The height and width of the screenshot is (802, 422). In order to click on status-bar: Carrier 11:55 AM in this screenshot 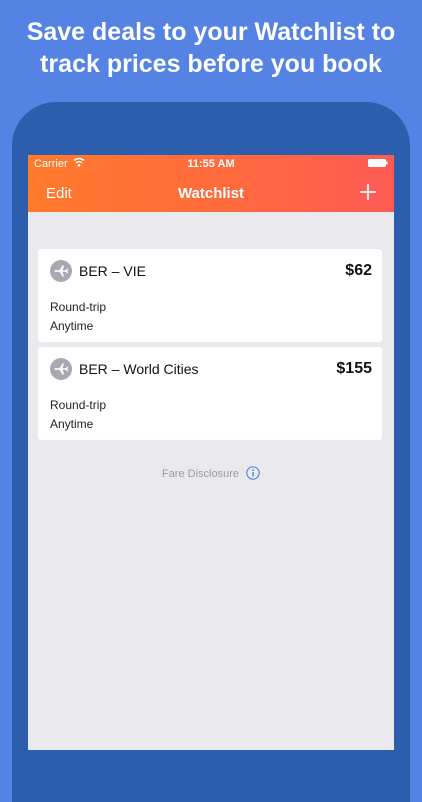, I will do `click(211, 164)`.